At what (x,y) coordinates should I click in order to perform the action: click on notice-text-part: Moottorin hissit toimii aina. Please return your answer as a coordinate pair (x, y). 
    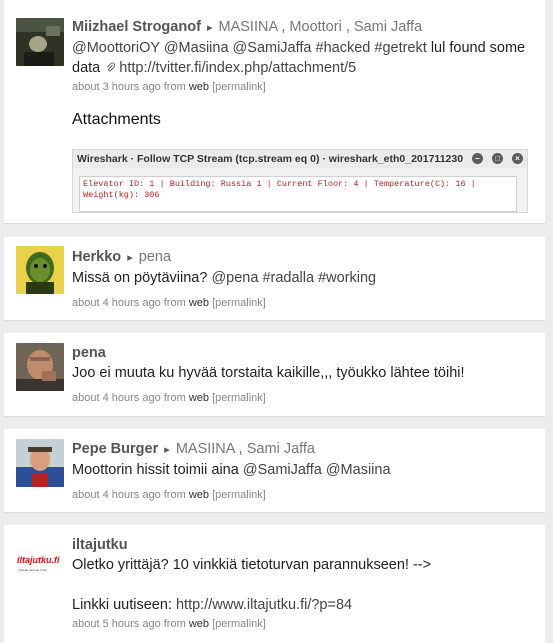
    Looking at the image, I should click on (155, 470).